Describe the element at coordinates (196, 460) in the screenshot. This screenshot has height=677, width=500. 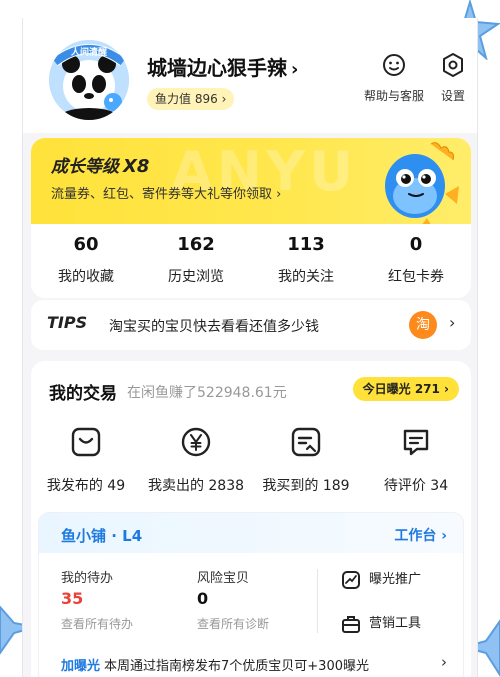
I see `trade-sold: 我卖出的 2838` at that location.